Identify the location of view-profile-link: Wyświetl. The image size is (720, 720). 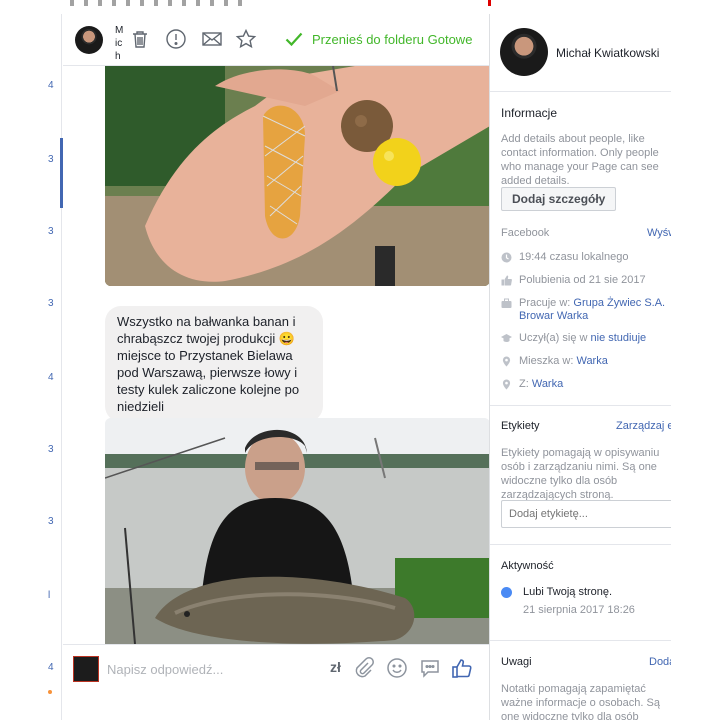
(659, 233).